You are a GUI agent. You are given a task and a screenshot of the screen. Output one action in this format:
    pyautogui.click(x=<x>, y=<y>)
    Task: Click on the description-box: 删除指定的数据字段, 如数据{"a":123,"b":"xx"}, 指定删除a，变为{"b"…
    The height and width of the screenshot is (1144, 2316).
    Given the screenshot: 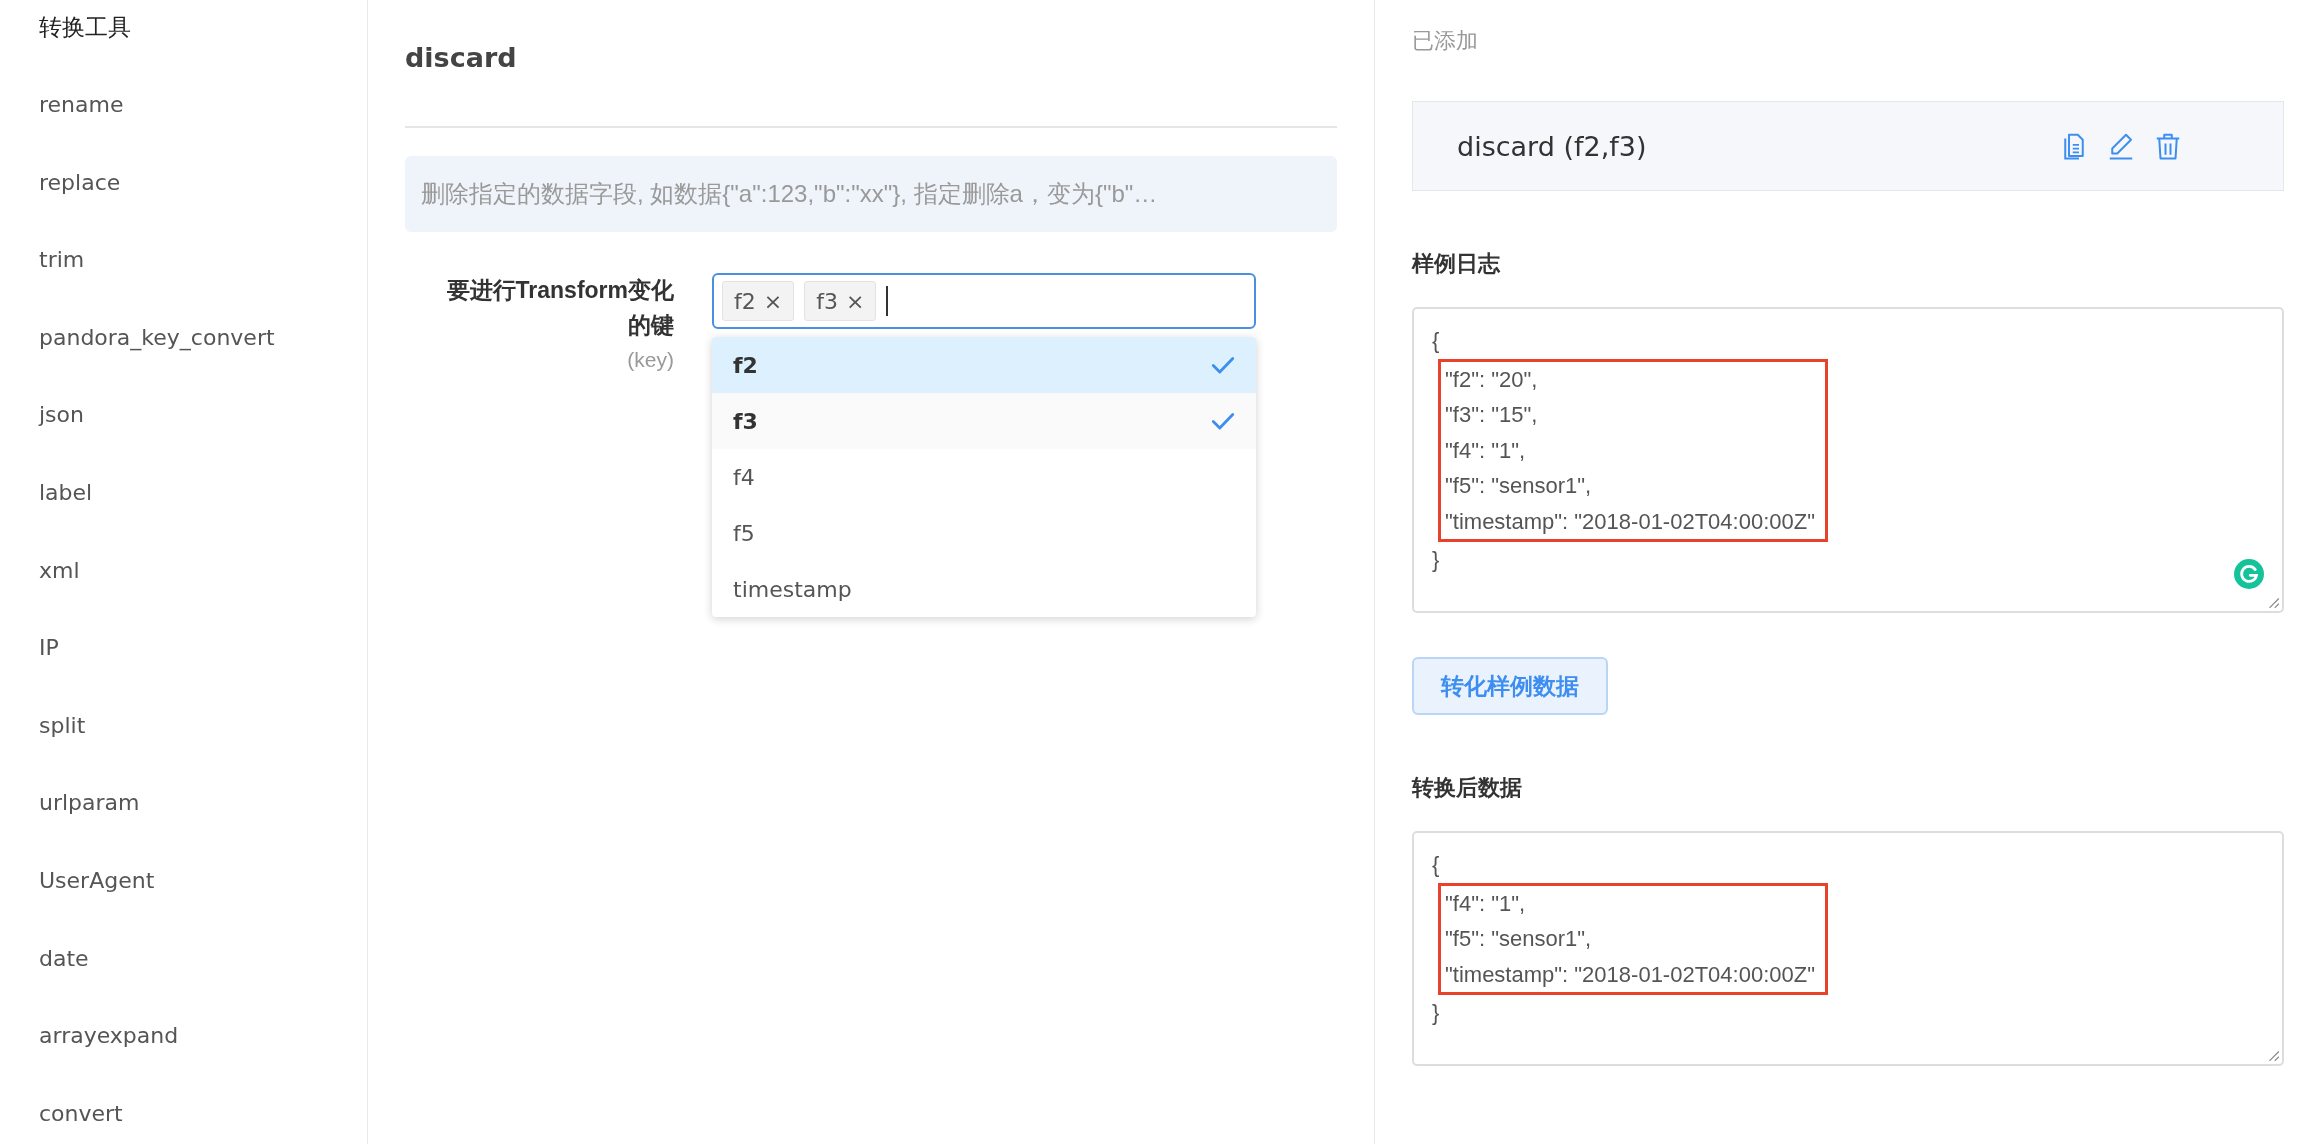 What is the action you would take?
    pyautogui.click(x=871, y=194)
    